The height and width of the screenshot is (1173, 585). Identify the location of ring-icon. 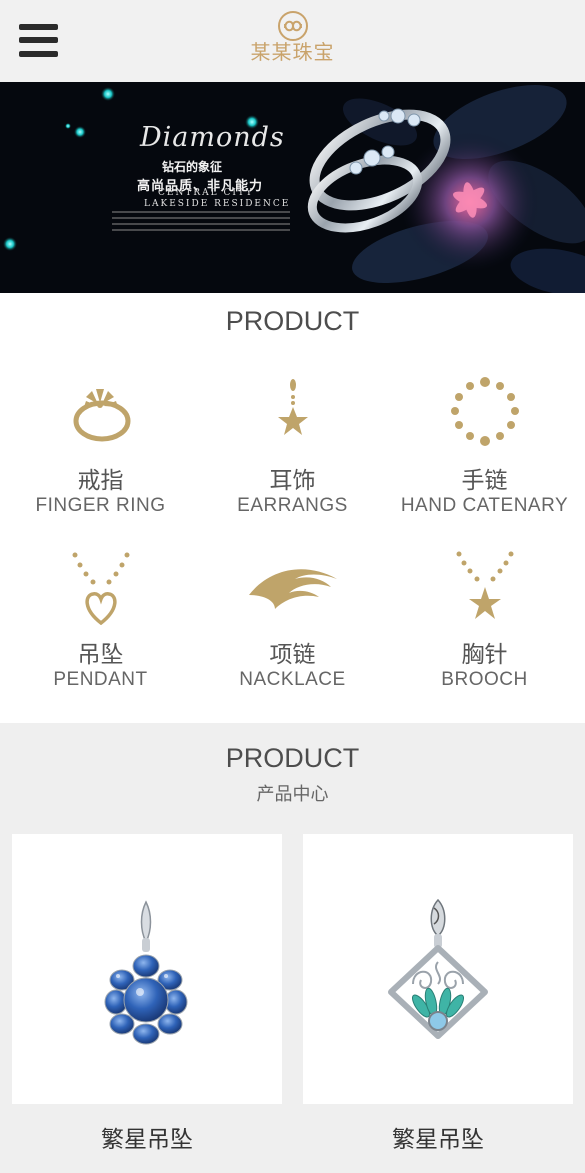
(100, 415).